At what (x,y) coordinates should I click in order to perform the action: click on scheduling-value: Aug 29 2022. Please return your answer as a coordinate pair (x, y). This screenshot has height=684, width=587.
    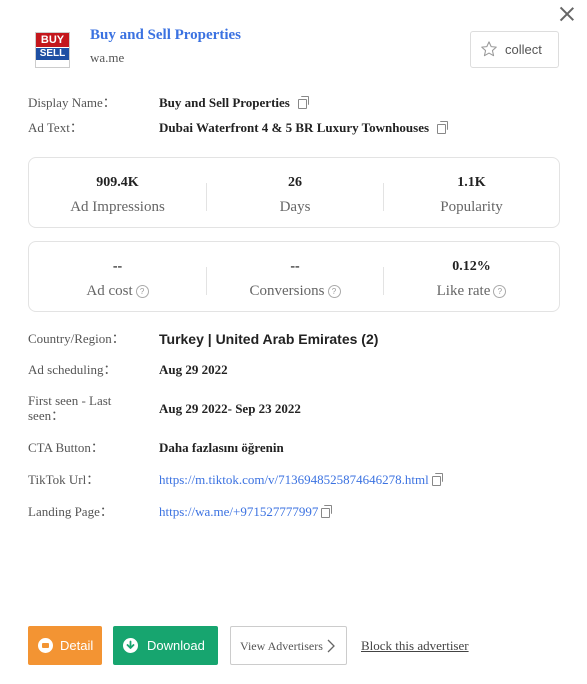
    Looking at the image, I should click on (193, 369).